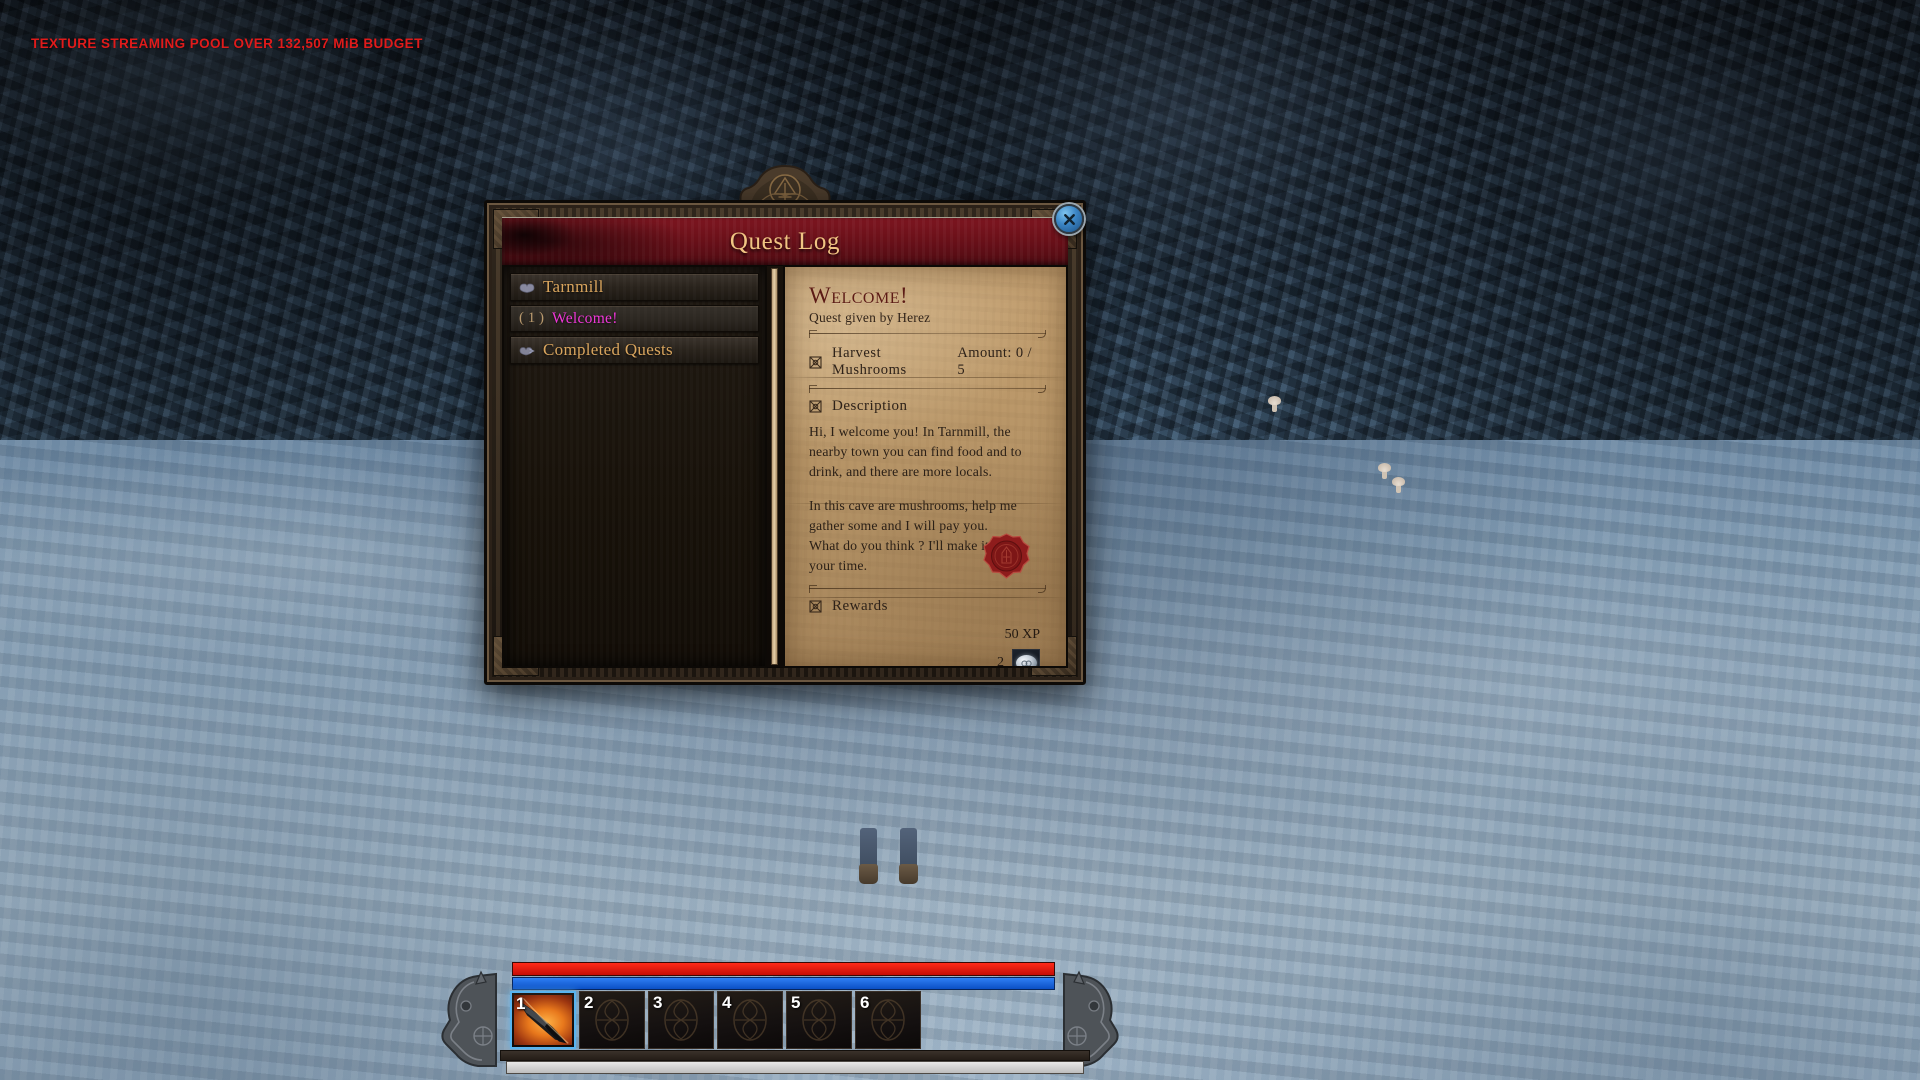 Image resolution: width=1920 pixels, height=1080 pixels. What do you see at coordinates (870, 406) in the screenshot?
I see `section-title: Description` at bounding box center [870, 406].